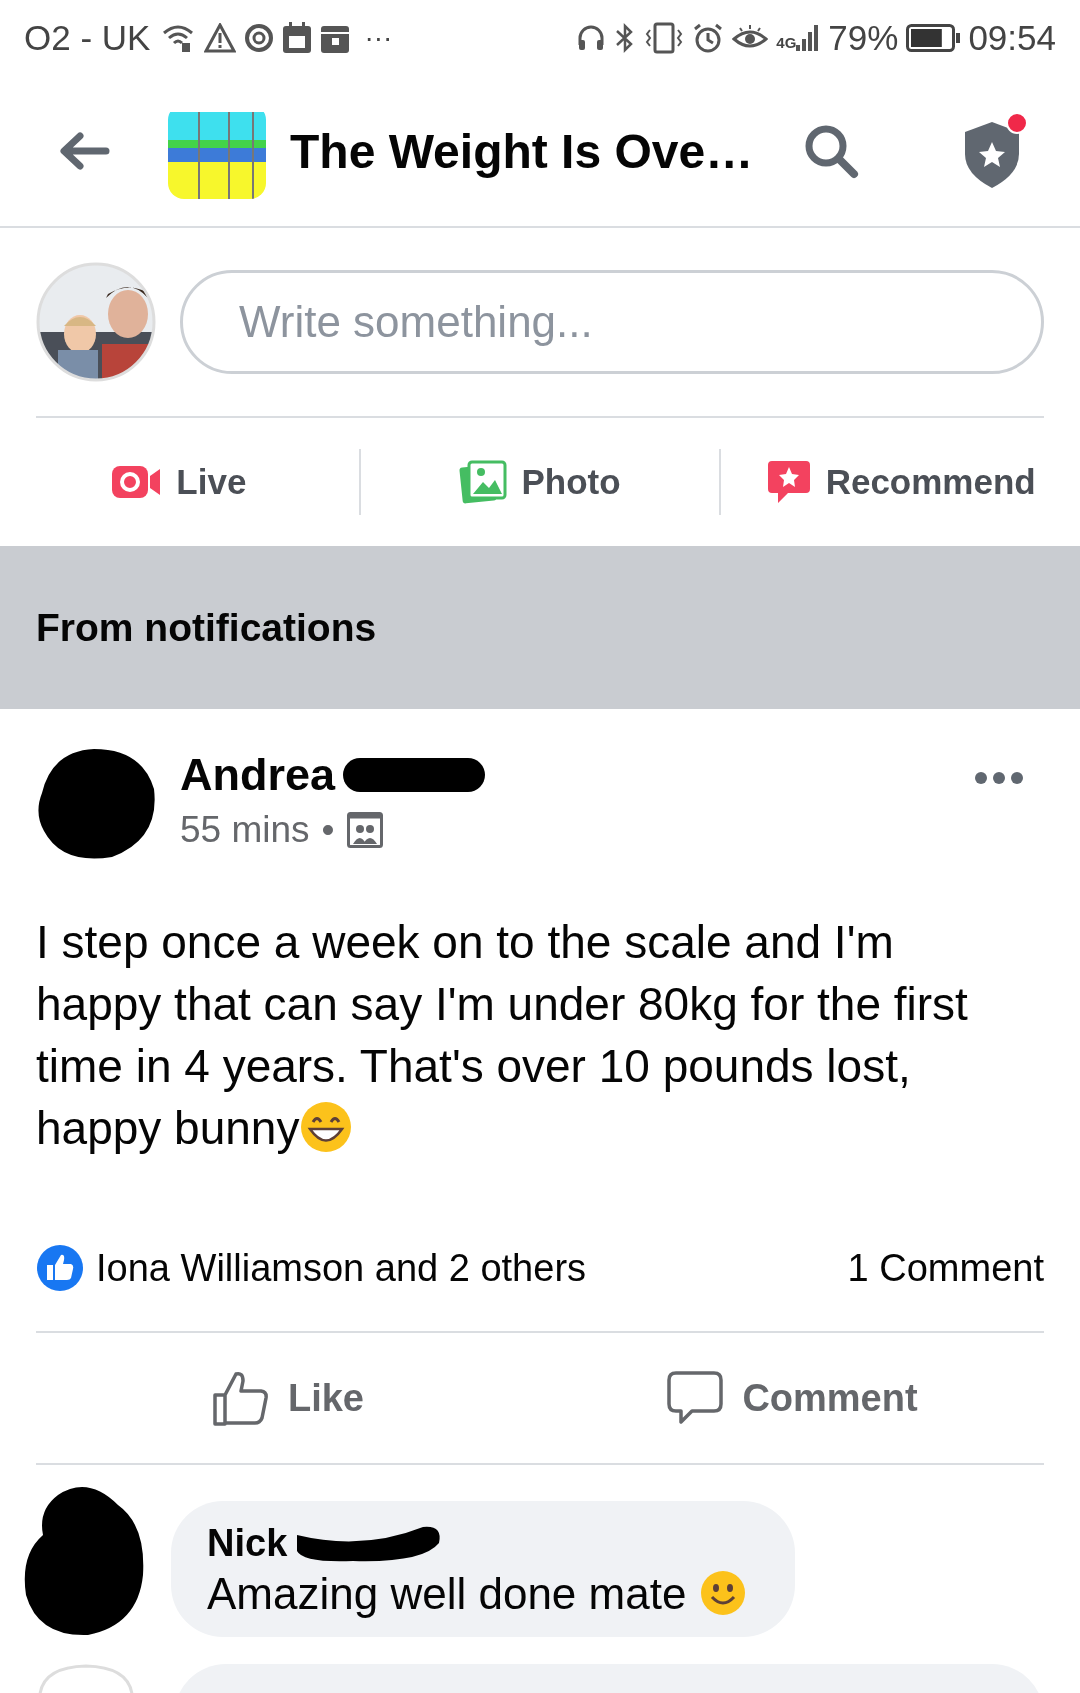  I want to click on like-reaction-icon, so click(60, 1268).